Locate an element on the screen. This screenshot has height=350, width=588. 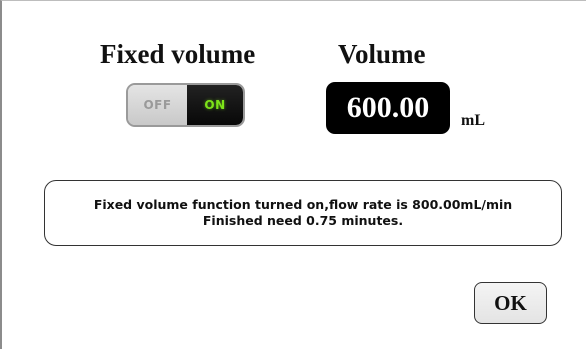
toggle-off-label: OFF is located at coordinates (157, 105).